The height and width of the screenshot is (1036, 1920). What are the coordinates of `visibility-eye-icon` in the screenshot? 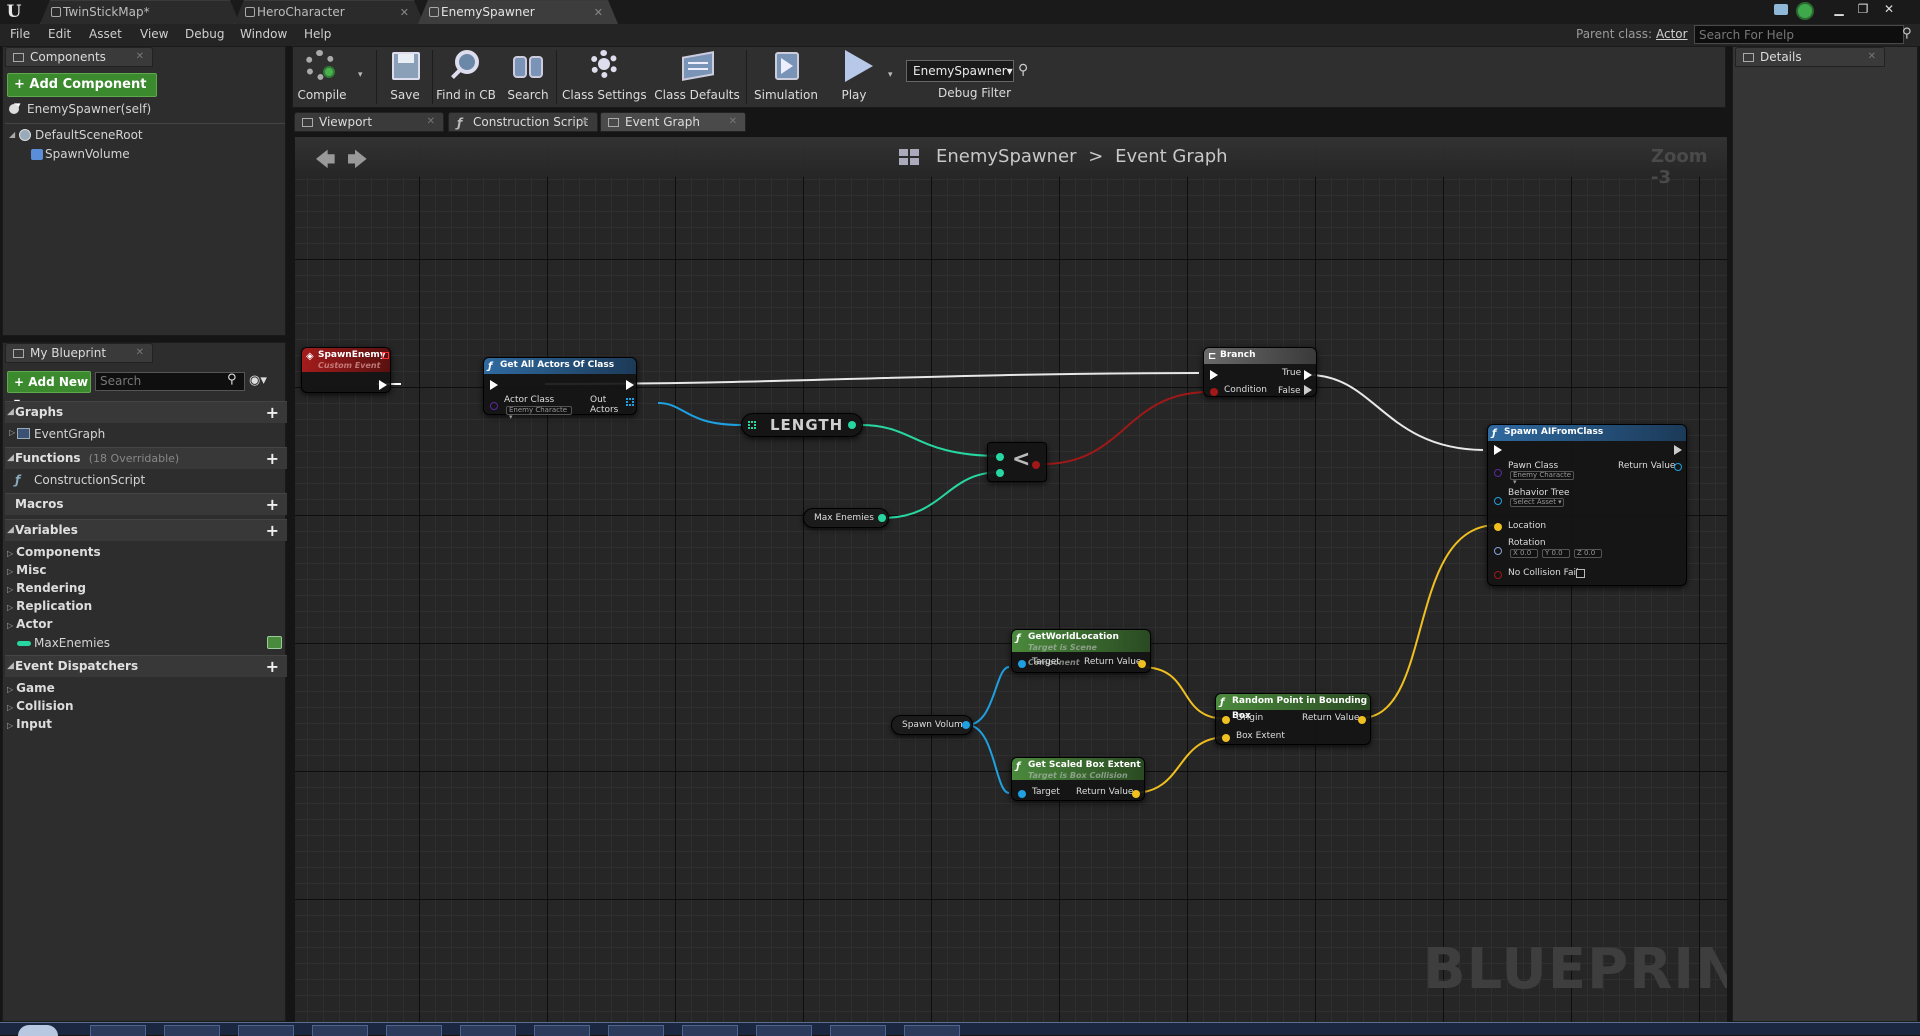 It's located at (274, 642).